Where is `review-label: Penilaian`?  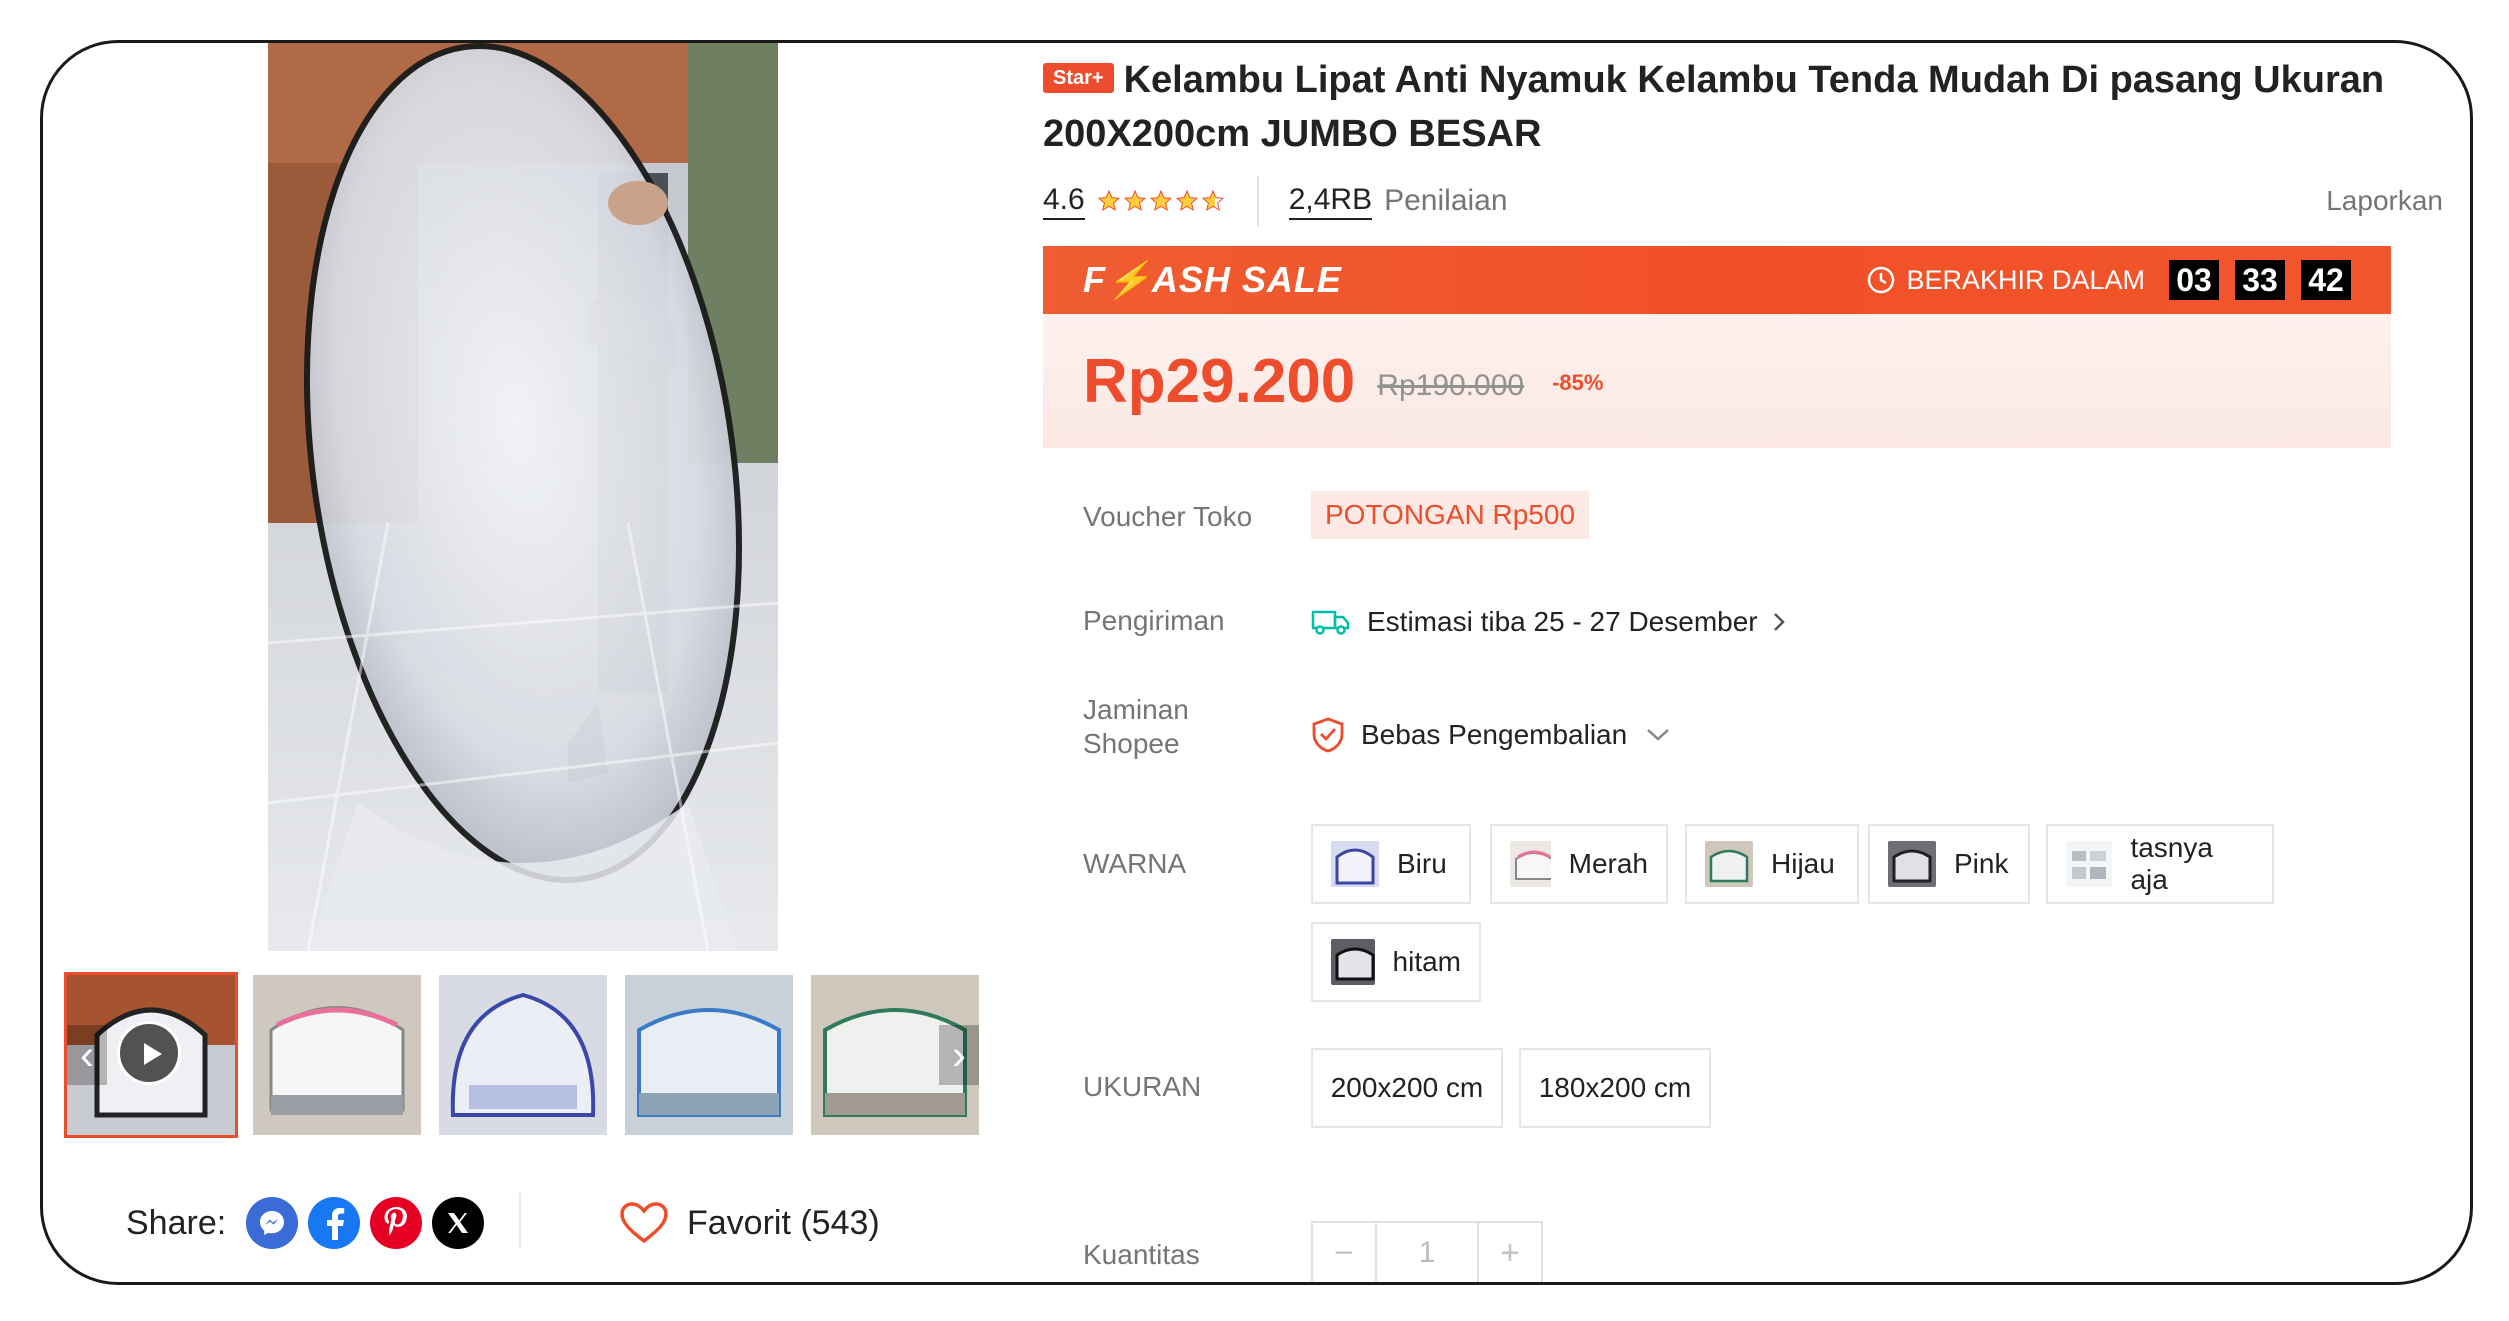
review-label: Penilaian is located at coordinates (1446, 200).